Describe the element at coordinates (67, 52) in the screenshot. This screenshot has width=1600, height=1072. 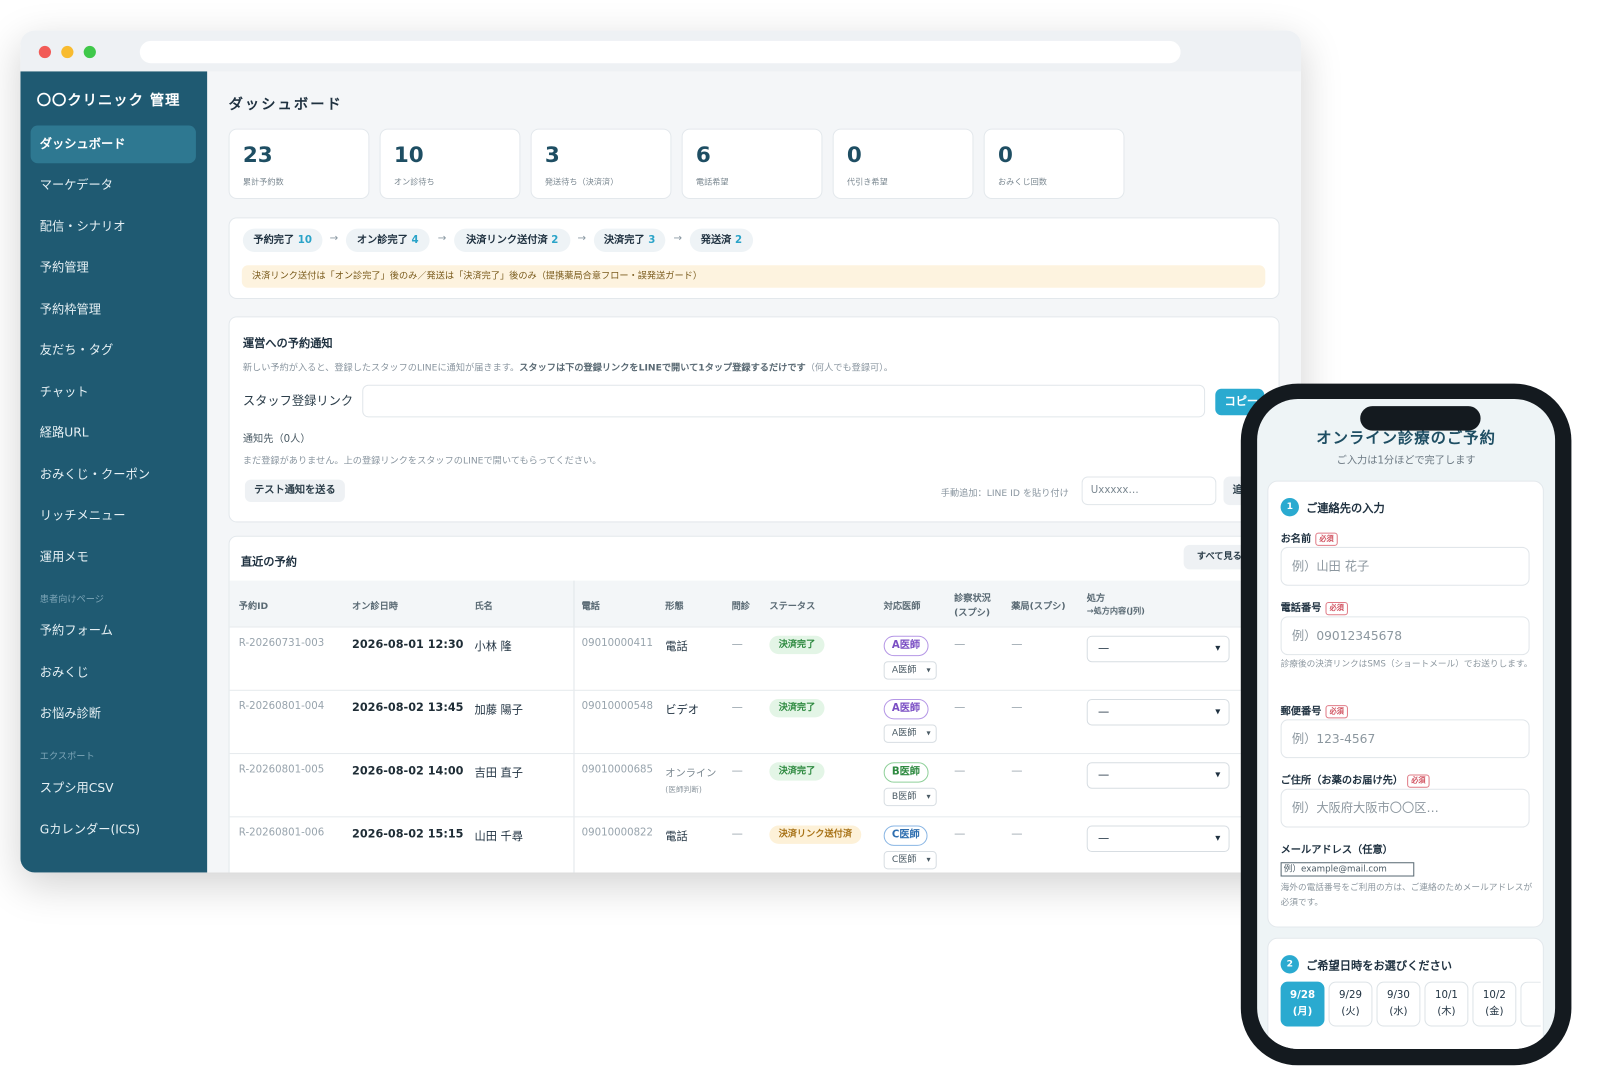
I see `minimize-dot-icon` at that location.